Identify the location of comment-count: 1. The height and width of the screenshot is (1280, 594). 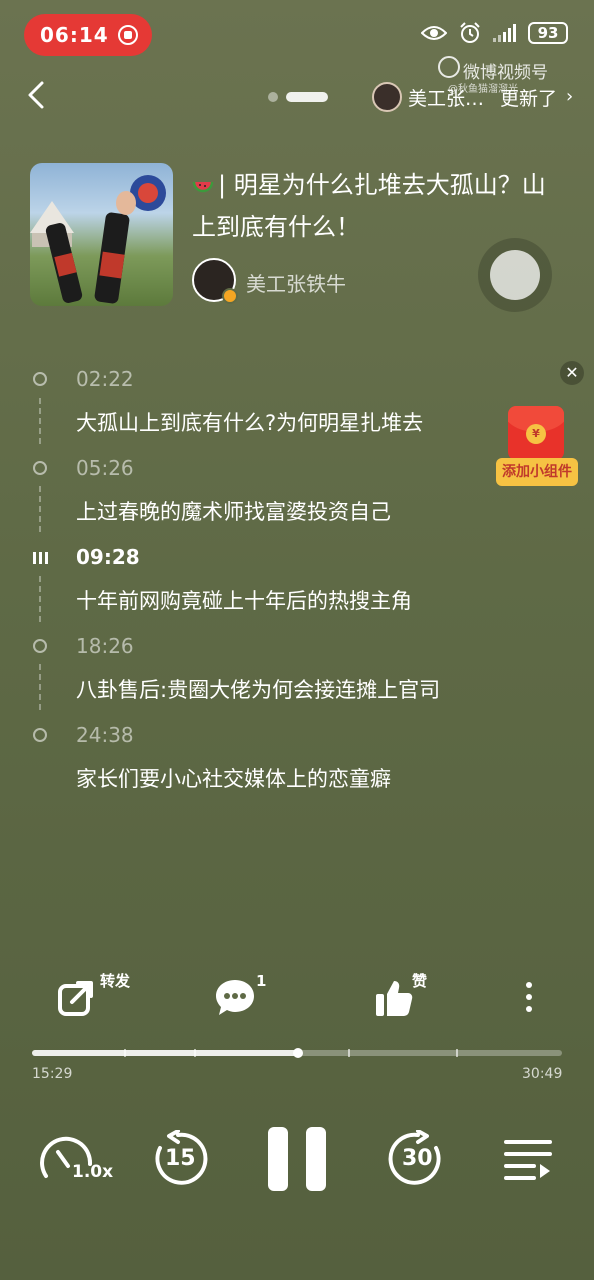
(261, 981).